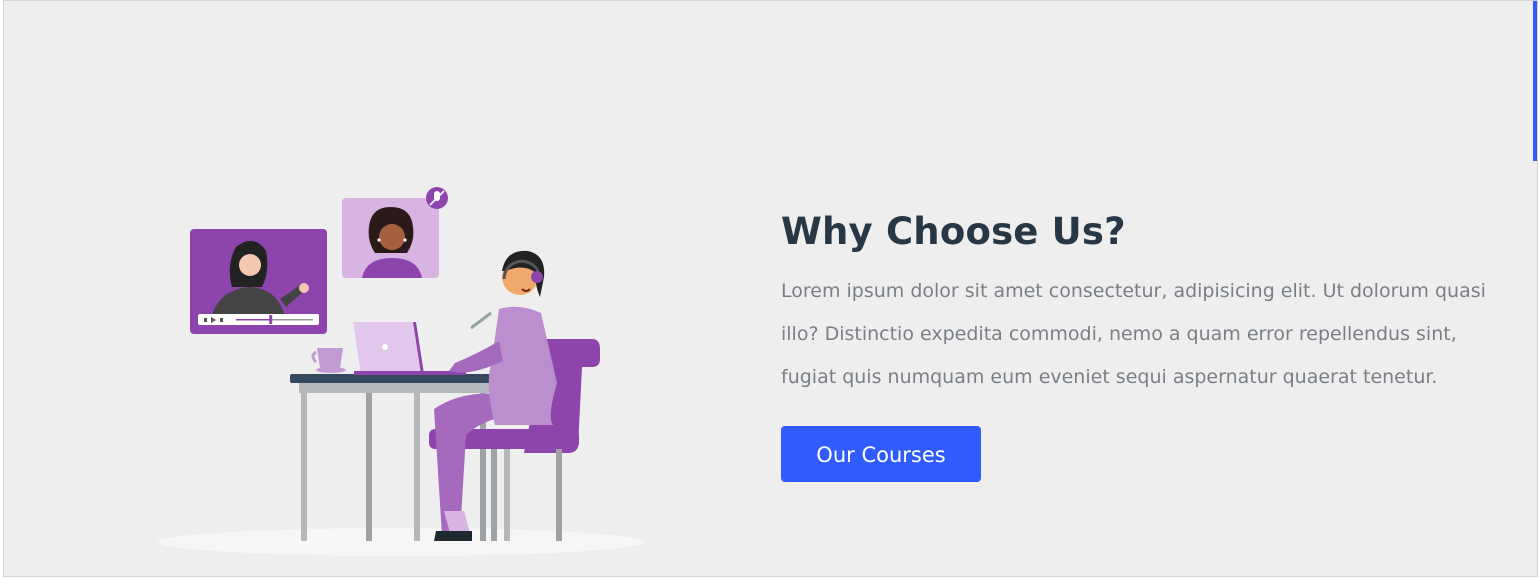 The height and width of the screenshot is (579, 1540). I want to click on laptop, so click(409, 348).